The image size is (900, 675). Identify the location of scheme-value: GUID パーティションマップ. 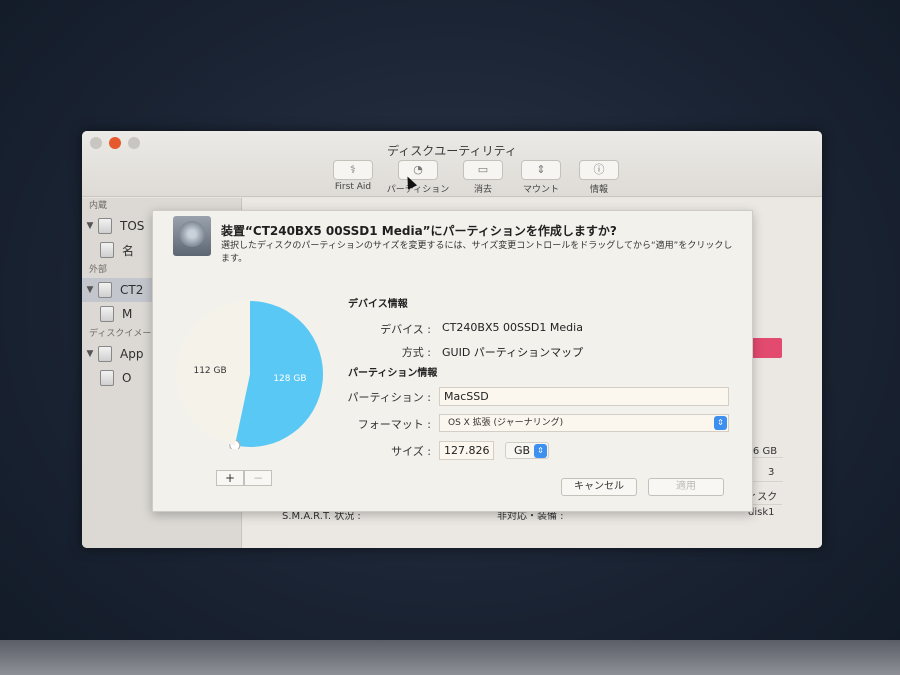
(513, 352).